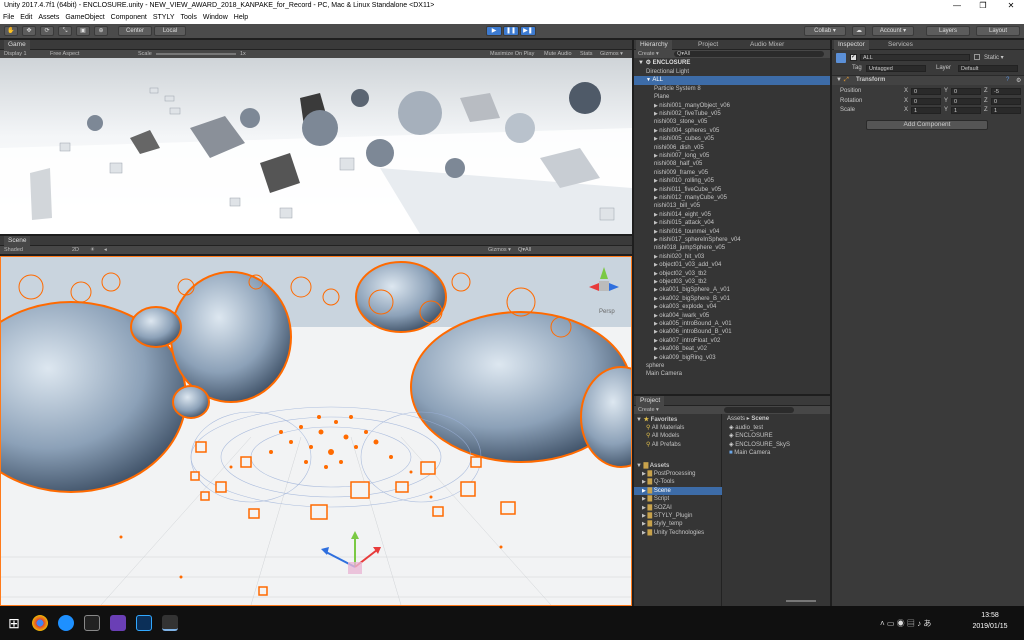 The image size is (1024, 640). What do you see at coordinates (732, 139) in the screenshot?
I see `hierarchy-item: ▶ nishi005_cubes_v05` at bounding box center [732, 139].